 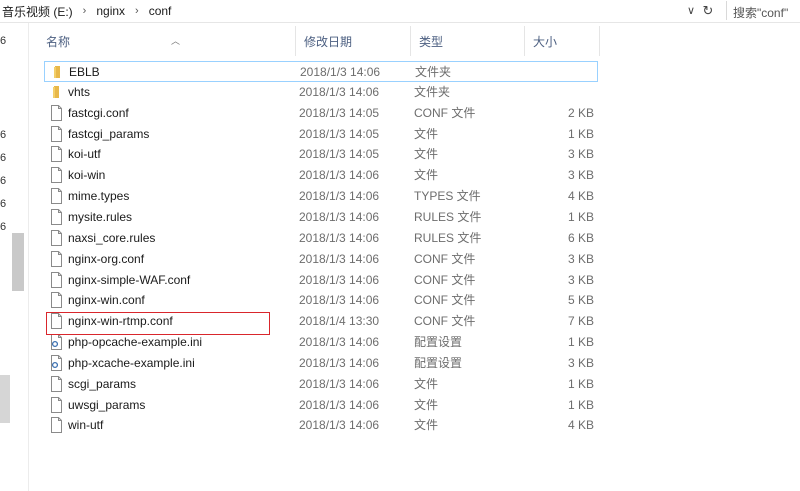 What do you see at coordinates (400, 11) in the screenshot?
I see `address-bar: 音乐视频 (E:) › nginx › conf ∨ ↻ 搜索"conf"` at bounding box center [400, 11].